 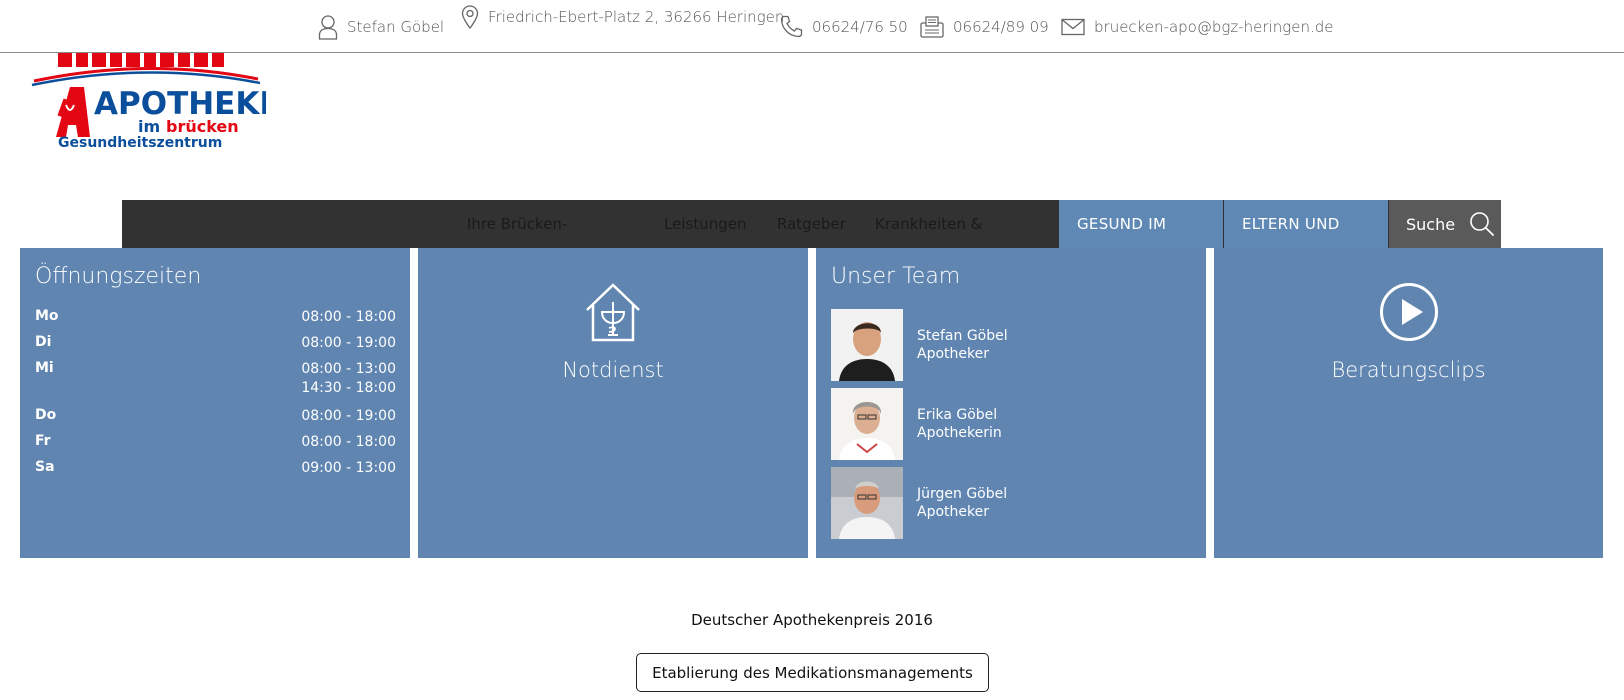 I want to click on logo-bruecken-text: brücken, so click(x=202, y=126).